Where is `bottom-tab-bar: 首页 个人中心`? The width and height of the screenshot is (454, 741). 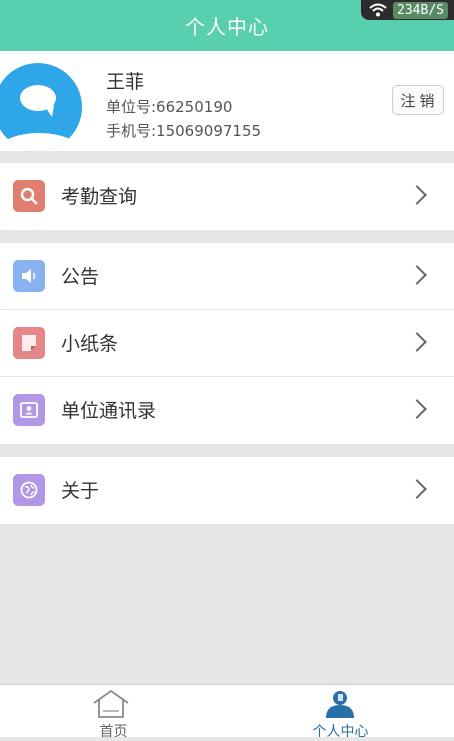 bottom-tab-bar: 首页 个人中心 is located at coordinates (227, 712).